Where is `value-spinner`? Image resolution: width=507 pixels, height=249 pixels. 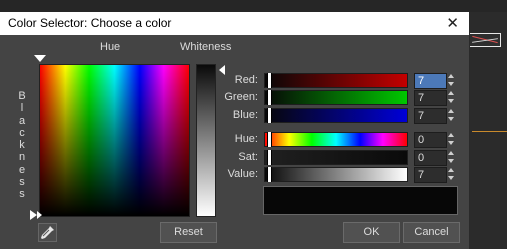 value-spinner is located at coordinates (451, 174).